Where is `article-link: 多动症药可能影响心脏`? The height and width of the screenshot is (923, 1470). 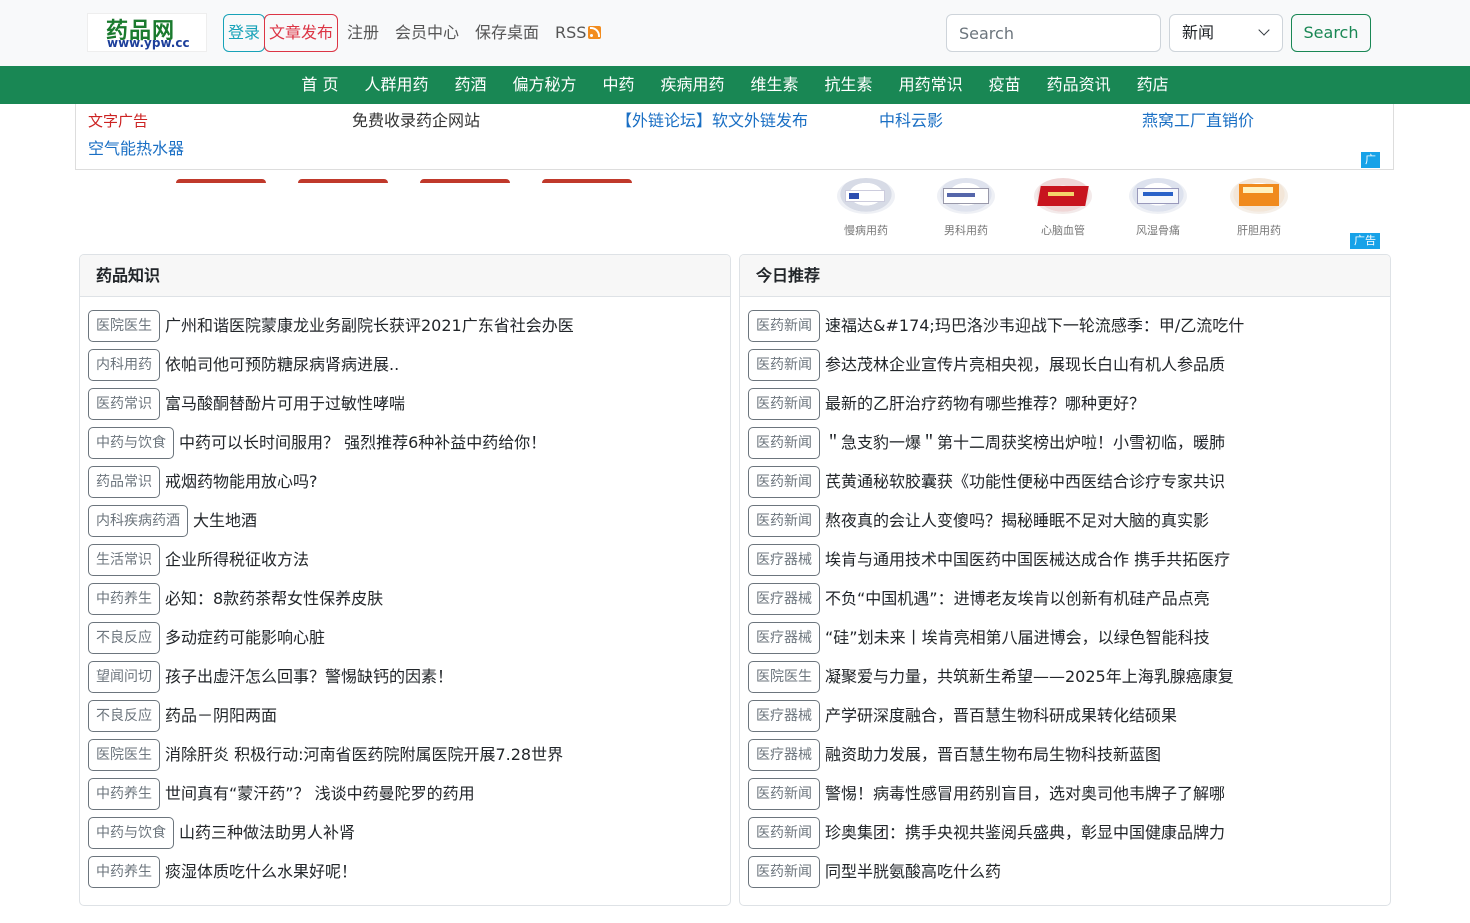 article-link: 多动症药可能影响心脏 is located at coordinates (245, 638).